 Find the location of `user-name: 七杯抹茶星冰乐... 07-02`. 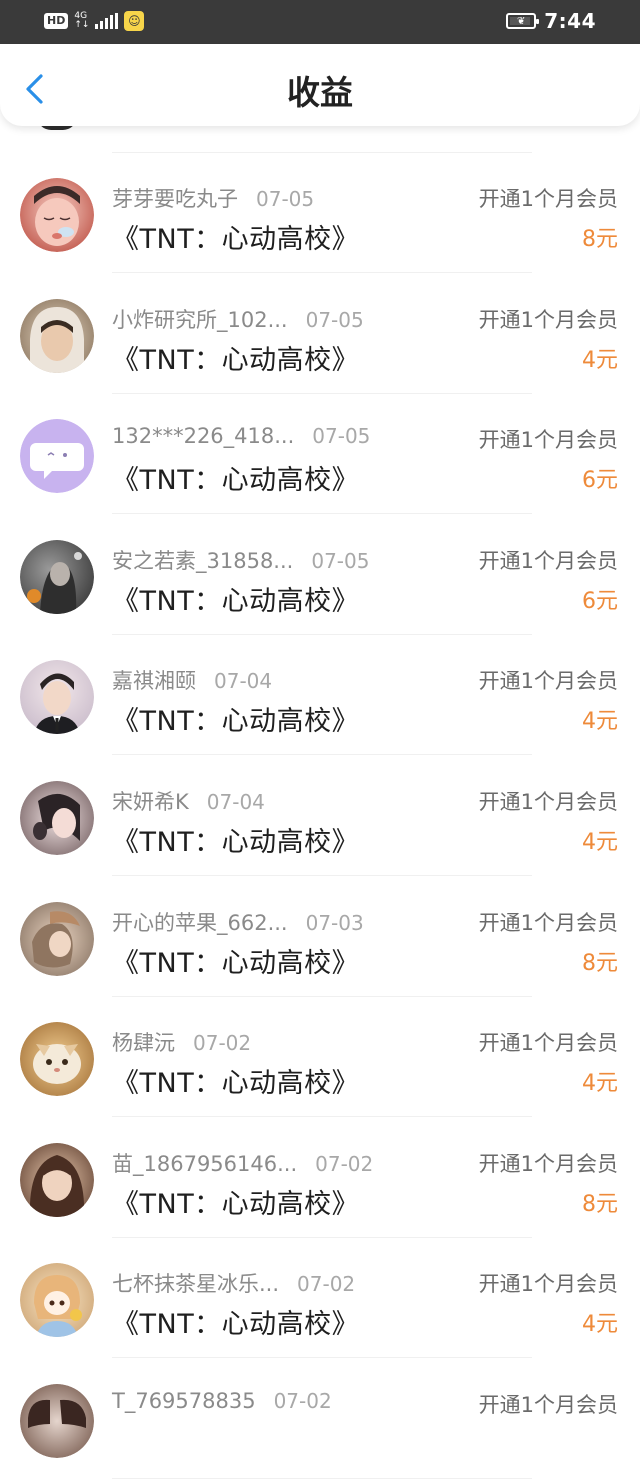

user-name: 七杯抹茶星冰乐... 07-02 is located at coordinates (234, 1284).